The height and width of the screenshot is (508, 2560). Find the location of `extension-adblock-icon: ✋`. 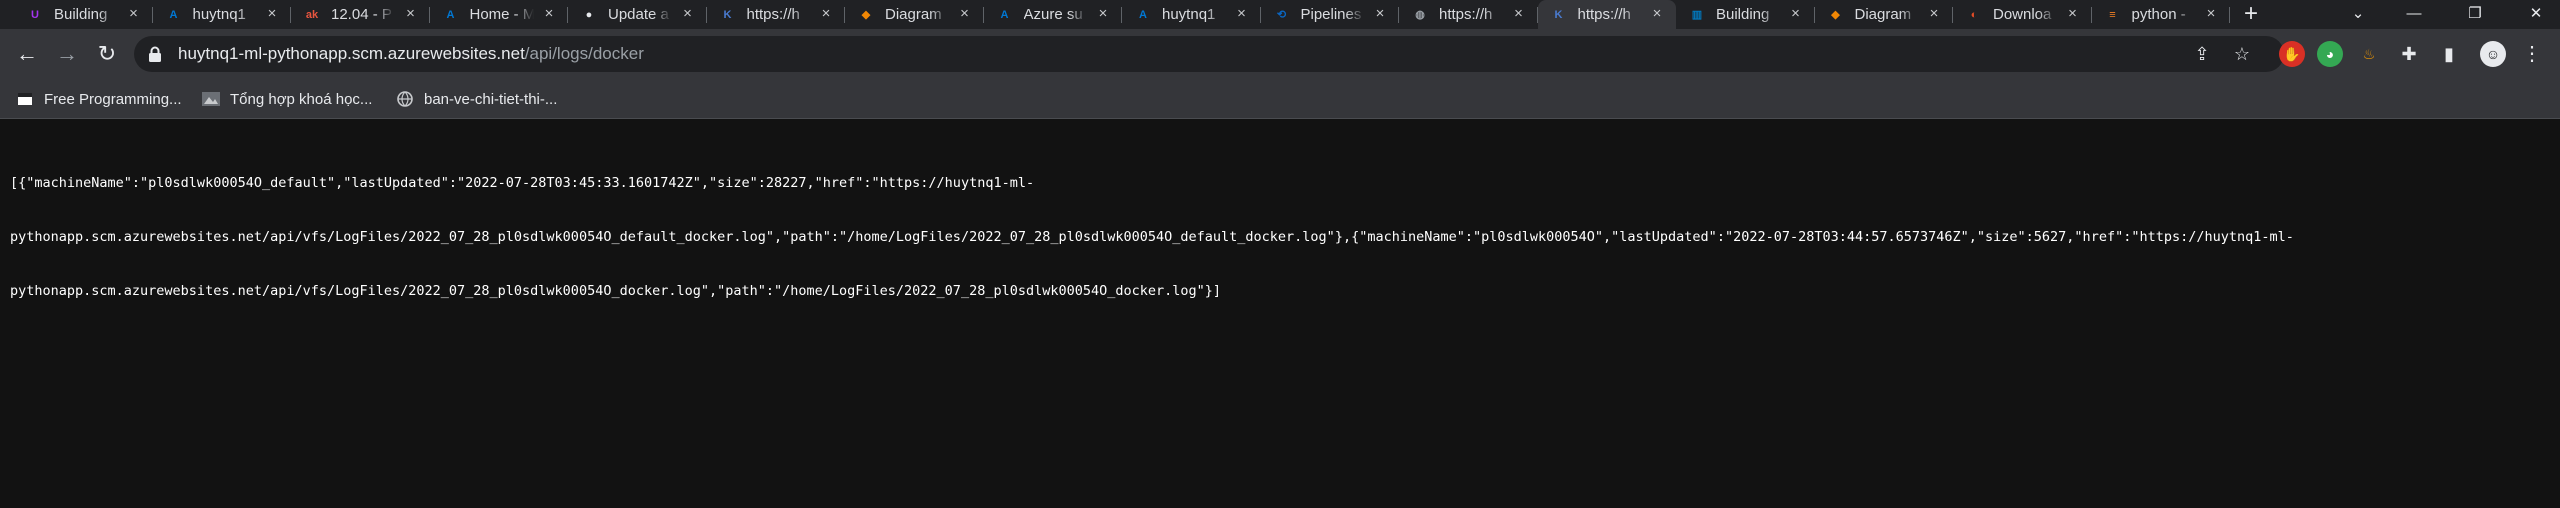

extension-adblock-icon: ✋ is located at coordinates (2292, 54).